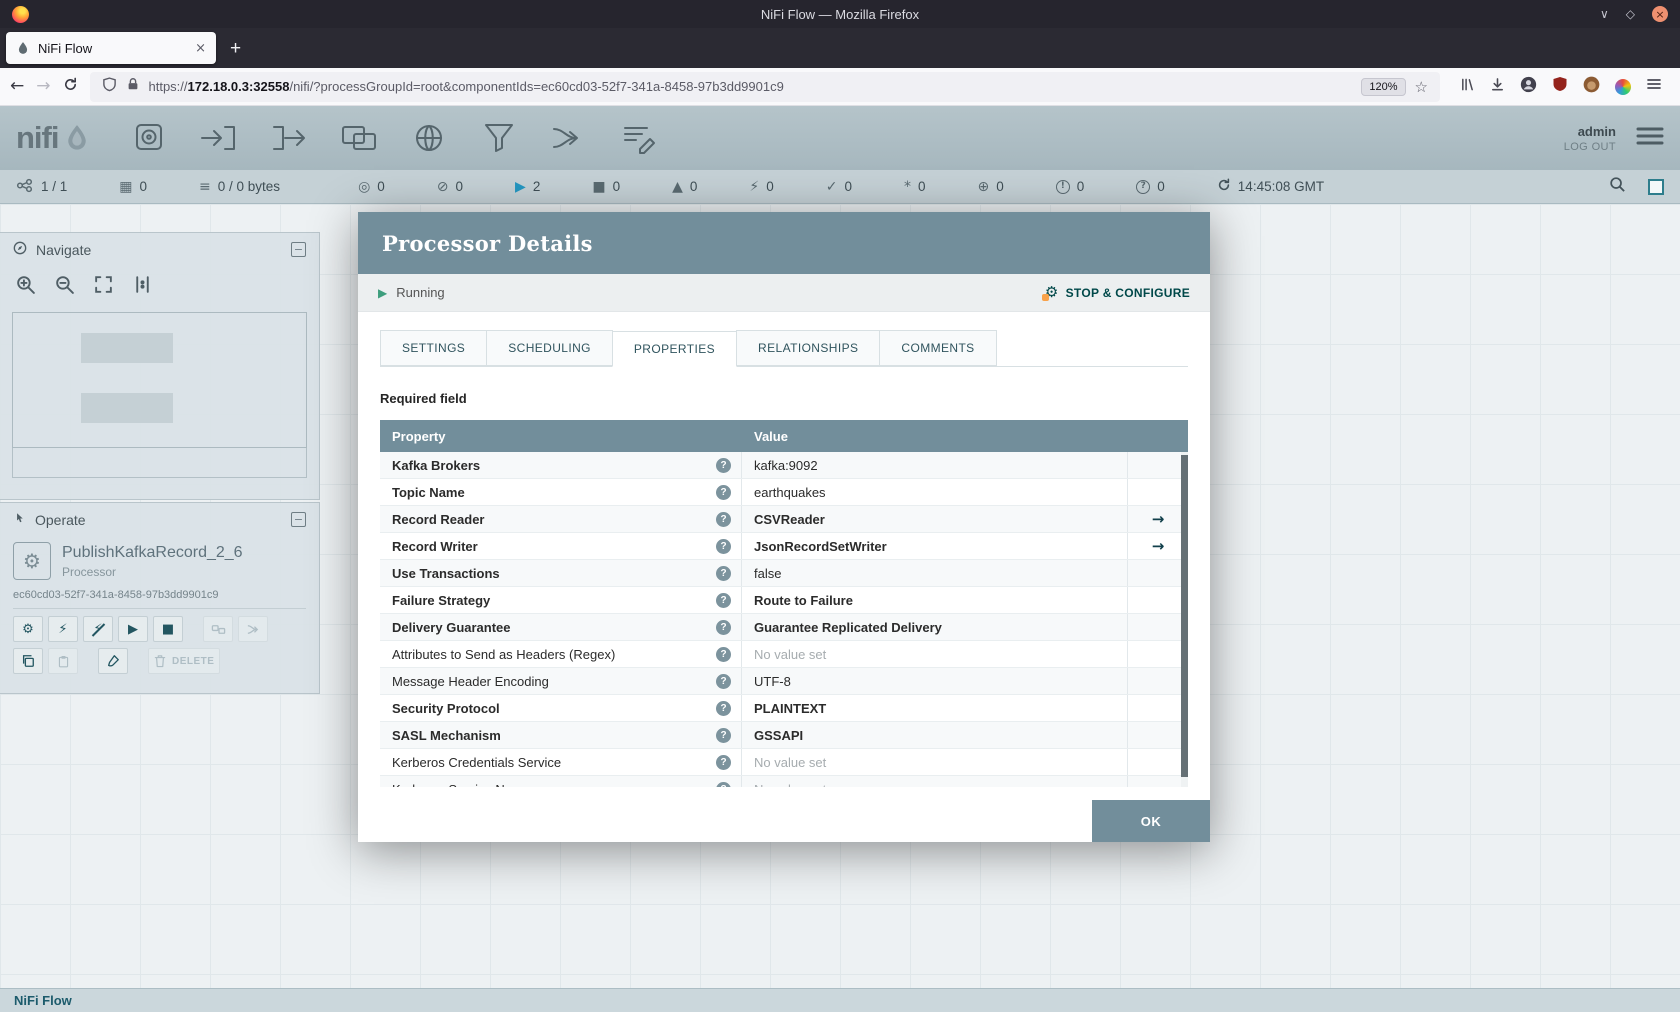 The image size is (1680, 1012). I want to click on downloads-icon, so click(1497, 87).